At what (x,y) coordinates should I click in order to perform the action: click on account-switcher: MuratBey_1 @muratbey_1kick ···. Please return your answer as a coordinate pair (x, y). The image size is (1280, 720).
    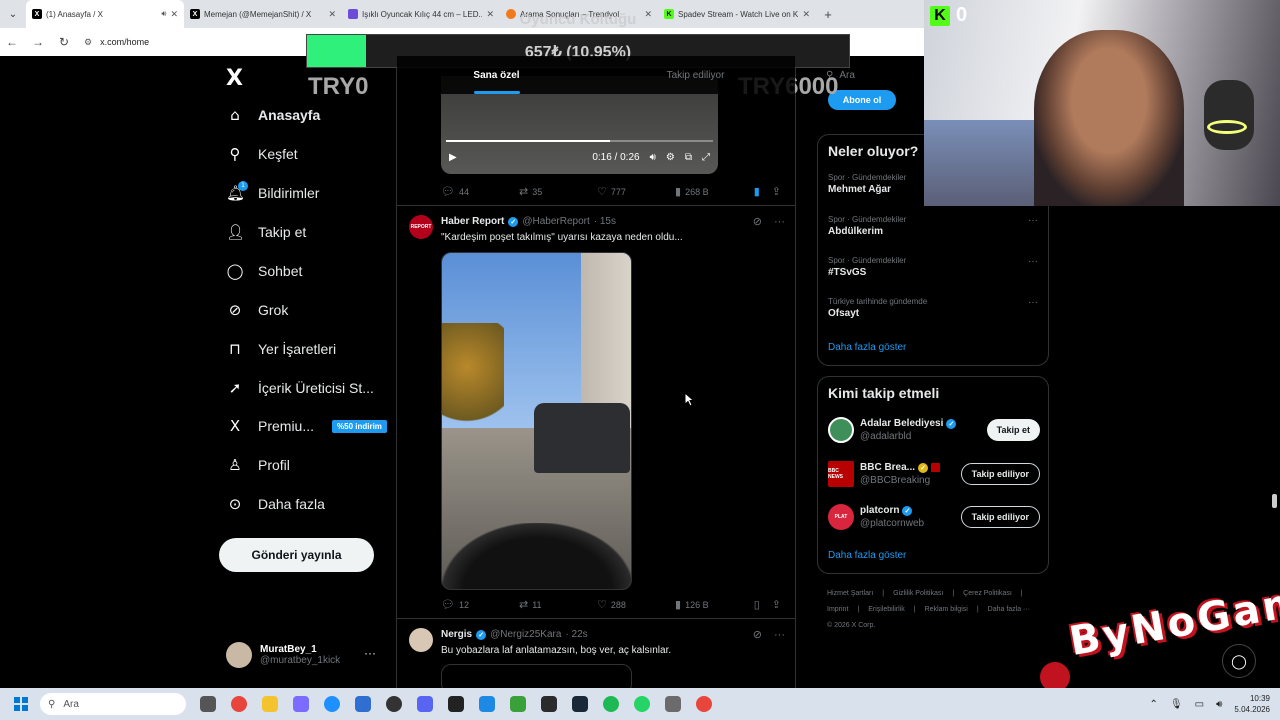
    Looking at the image, I should click on (306, 655).